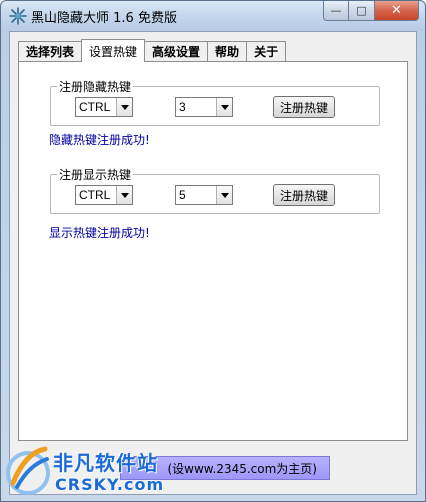 The image size is (426, 502). What do you see at coordinates (362, 11) in the screenshot?
I see `maximize-button: □` at bounding box center [362, 11].